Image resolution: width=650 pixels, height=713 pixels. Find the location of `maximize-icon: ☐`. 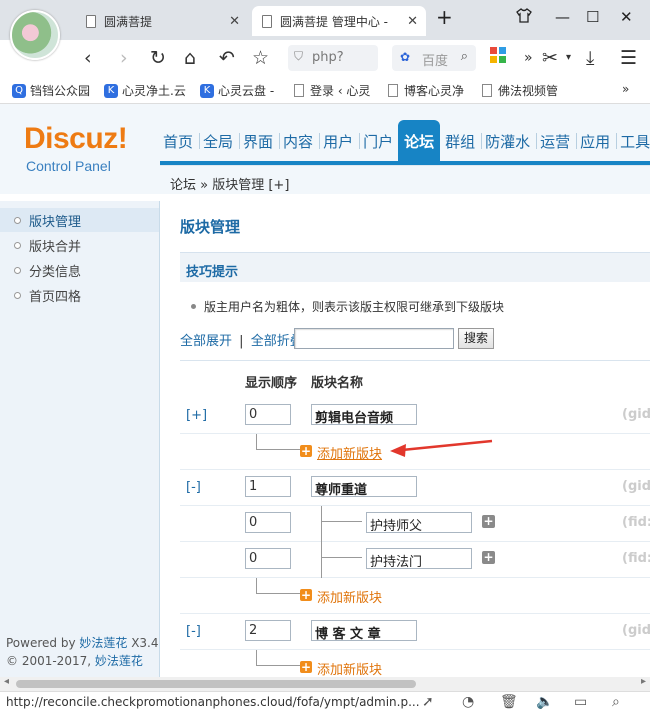

maximize-icon: ☐ is located at coordinates (592, 17).